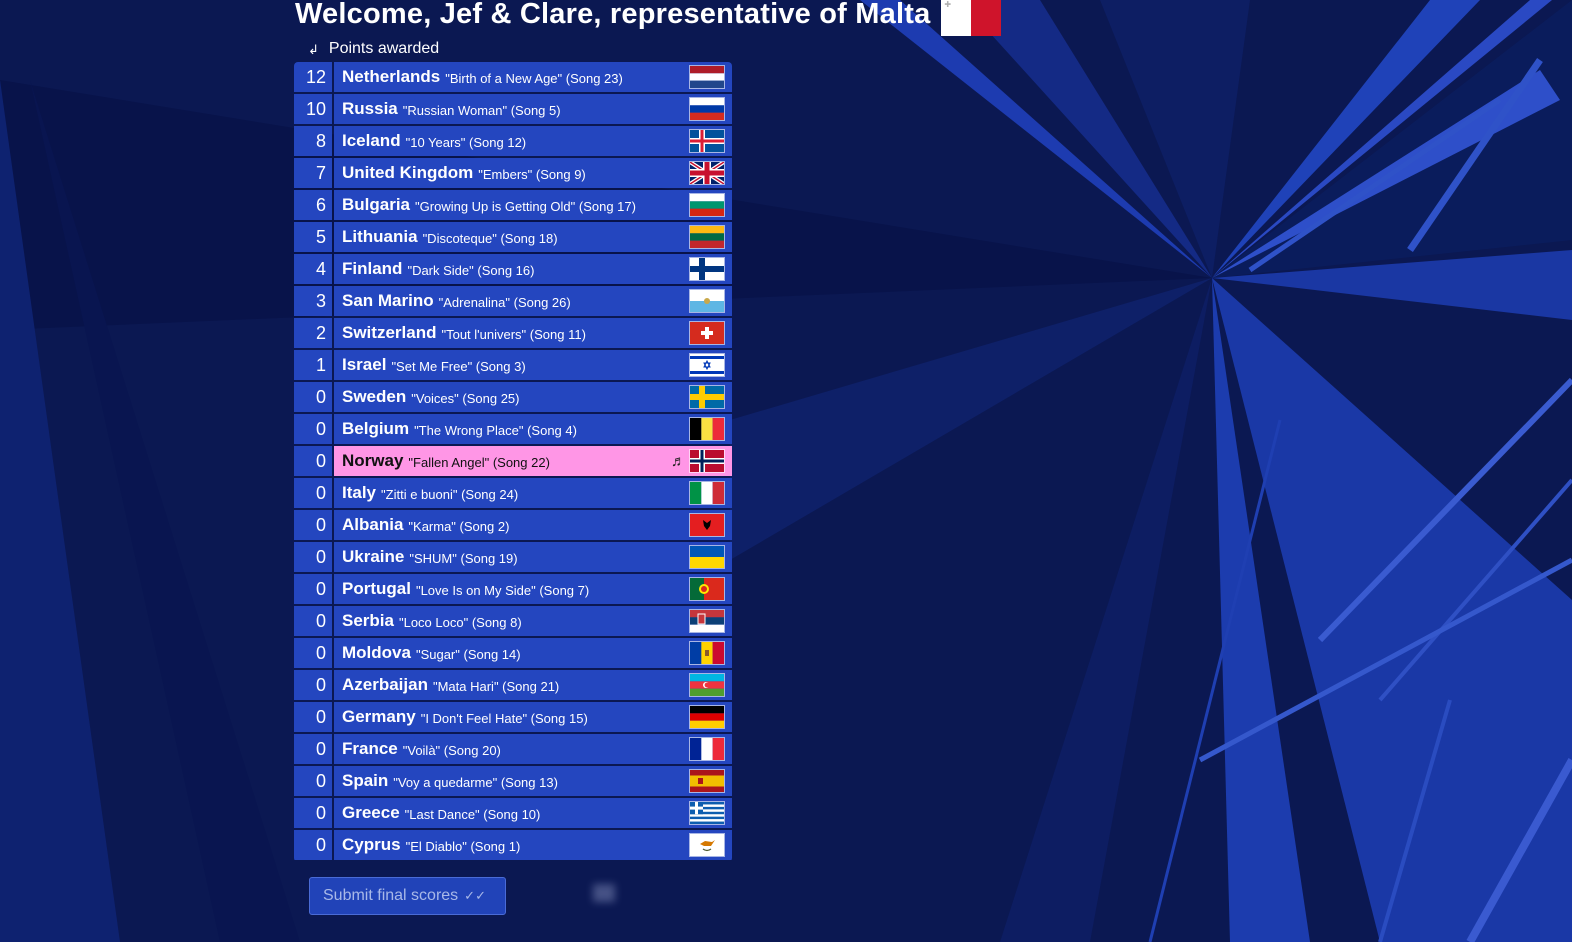 This screenshot has width=1572, height=942. Describe the element at coordinates (385, 684) in the screenshot. I see `country-name: Azerbaijan` at that location.